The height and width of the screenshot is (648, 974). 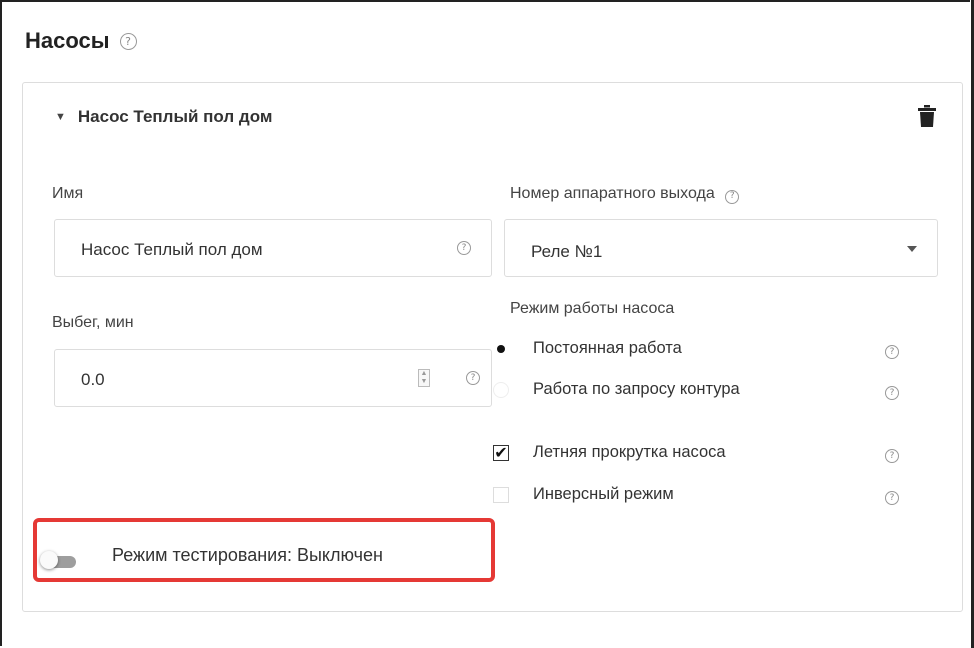 What do you see at coordinates (273, 378) in the screenshot?
I see `runout-field: 0.0 ▲ ▼ ?` at bounding box center [273, 378].